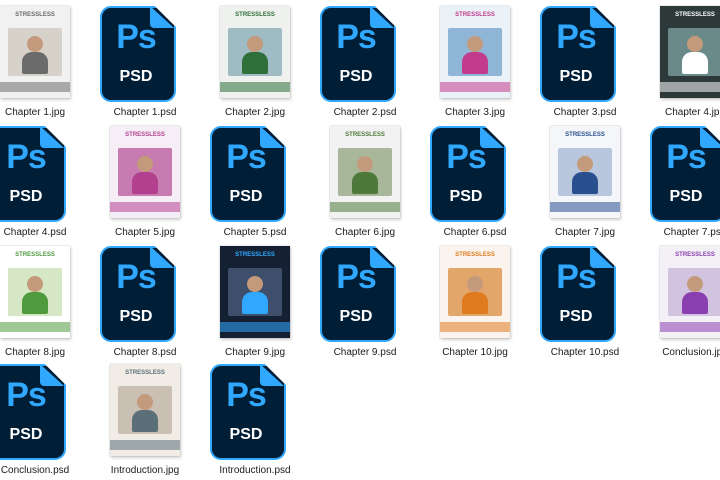 This screenshot has height=480, width=720. I want to click on file-item-chapter-3-psd: Ps PSD Chapter 3.psd, so click(585, 65).